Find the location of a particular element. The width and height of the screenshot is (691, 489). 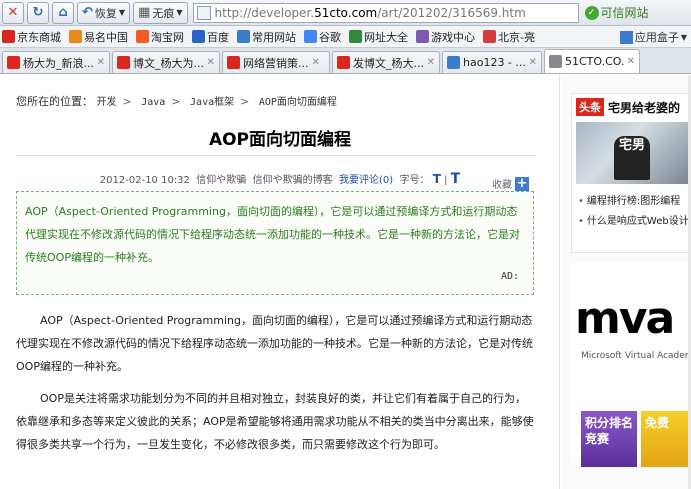

headline-tag: 头条 is located at coordinates (590, 107).